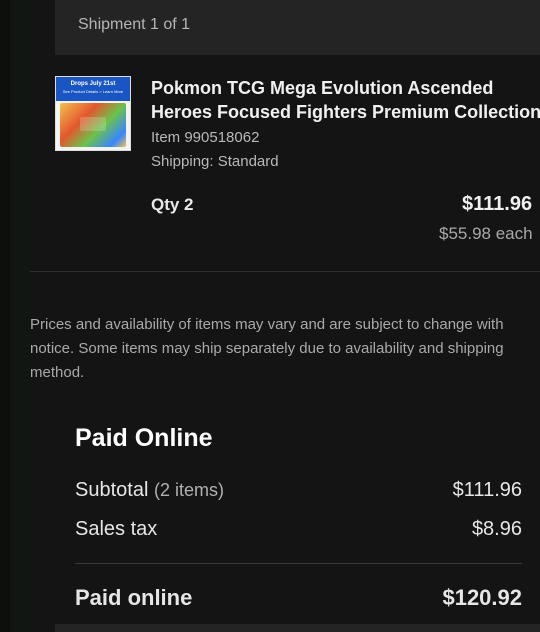  What do you see at coordinates (486, 233) in the screenshot?
I see `item-price-each: $55.98 each` at bounding box center [486, 233].